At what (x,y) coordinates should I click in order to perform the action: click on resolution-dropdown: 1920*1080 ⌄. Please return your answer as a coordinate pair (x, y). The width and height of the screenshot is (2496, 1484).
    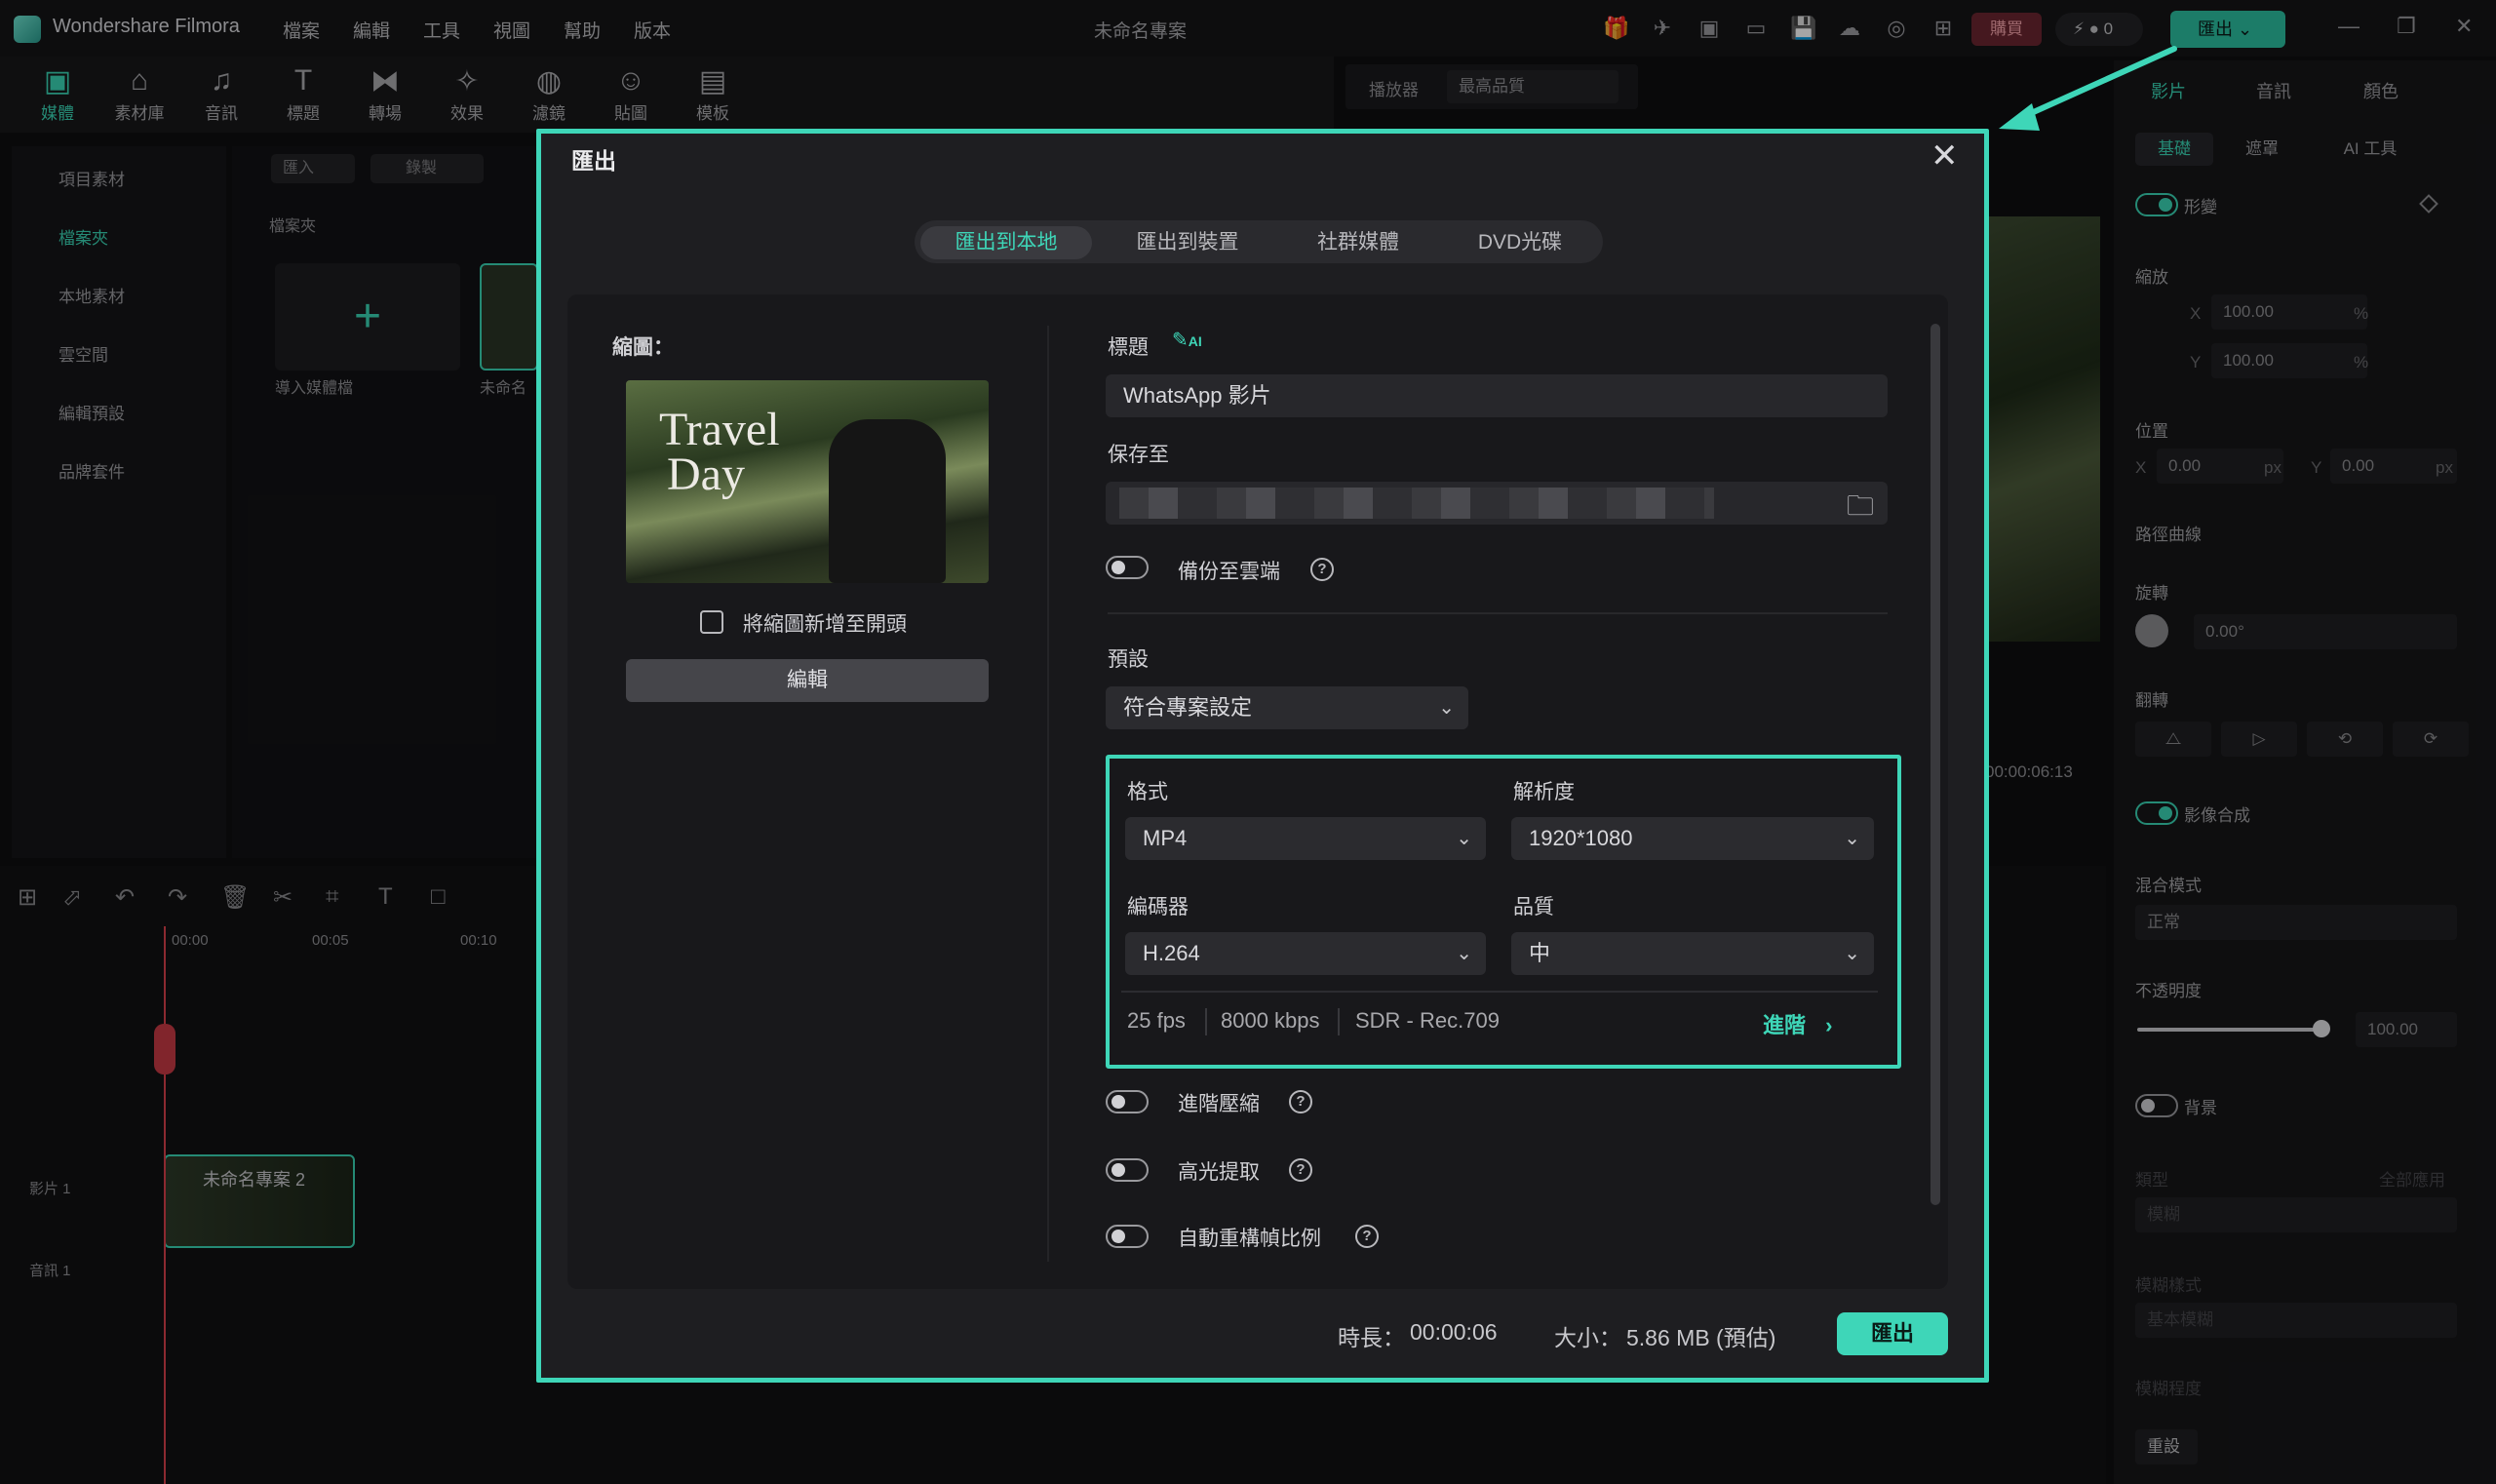
    Looking at the image, I should click on (1692, 838).